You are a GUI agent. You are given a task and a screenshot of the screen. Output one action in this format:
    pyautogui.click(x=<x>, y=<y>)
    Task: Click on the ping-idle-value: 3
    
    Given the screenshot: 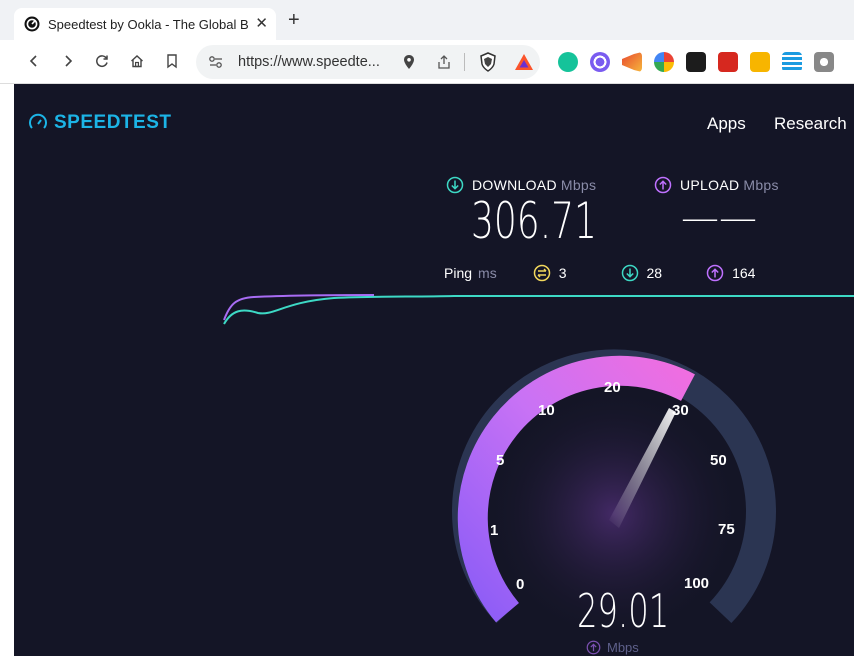 What is the action you would take?
    pyautogui.click(x=562, y=273)
    